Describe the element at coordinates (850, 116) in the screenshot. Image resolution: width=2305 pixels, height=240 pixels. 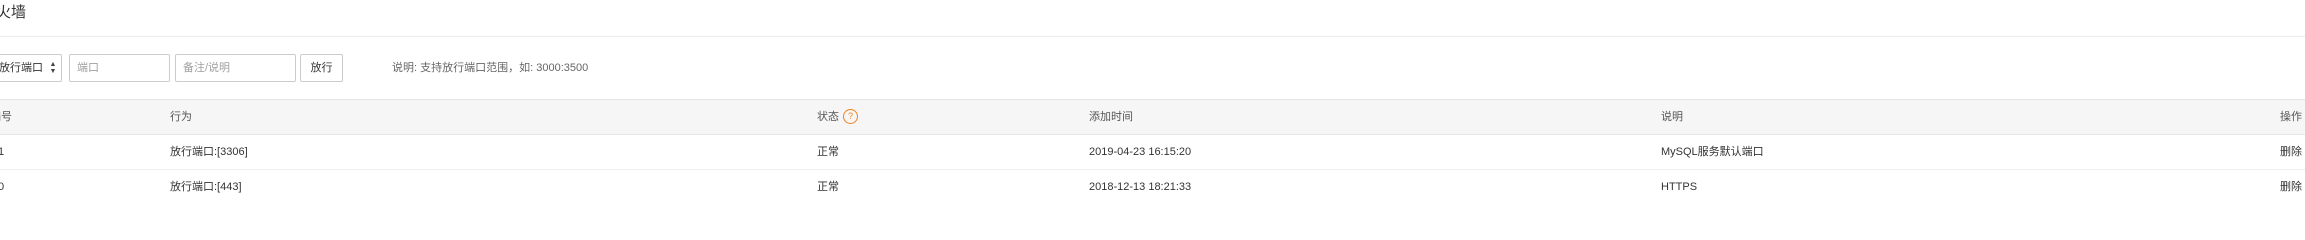
I see `help-icon: ?` at that location.